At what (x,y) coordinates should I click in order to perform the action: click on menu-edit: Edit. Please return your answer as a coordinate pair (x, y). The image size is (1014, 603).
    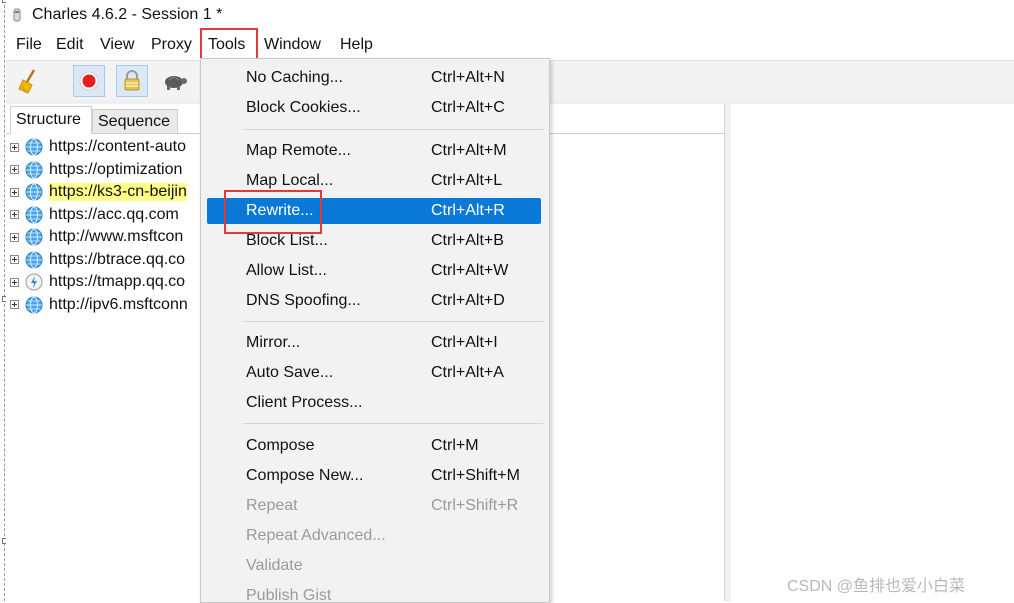
    Looking at the image, I should click on (70, 45).